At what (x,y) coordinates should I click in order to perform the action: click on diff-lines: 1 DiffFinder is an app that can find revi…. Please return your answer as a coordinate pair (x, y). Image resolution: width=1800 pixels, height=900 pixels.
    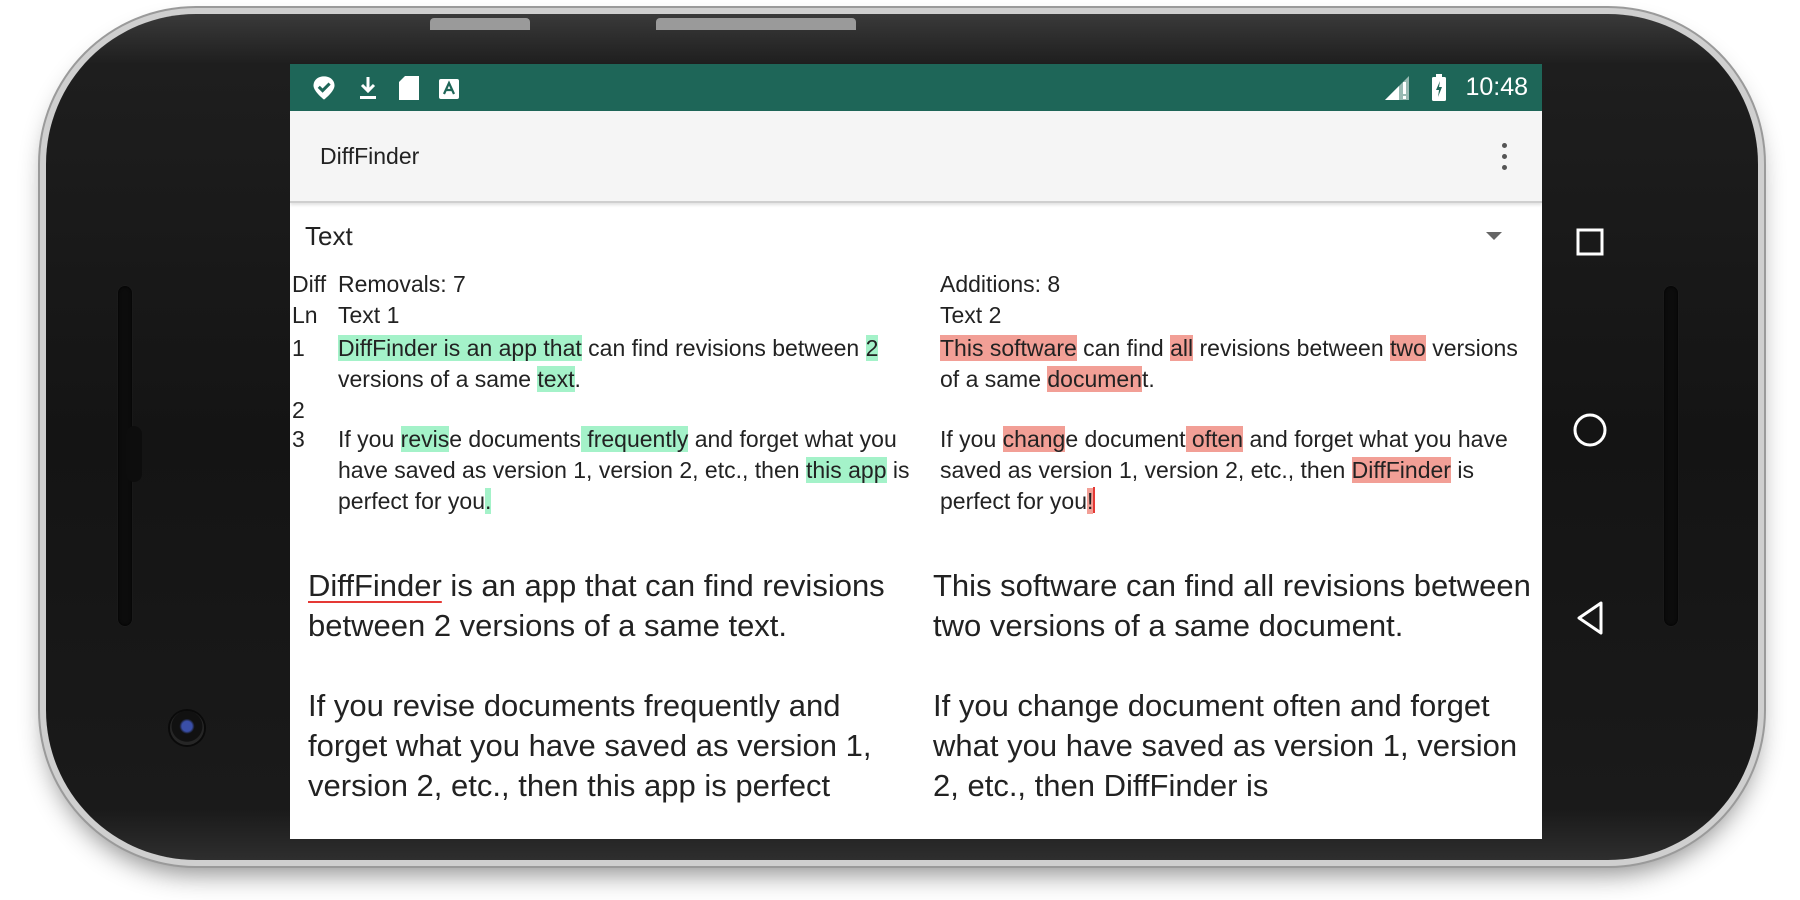
    Looking at the image, I should click on (916, 425).